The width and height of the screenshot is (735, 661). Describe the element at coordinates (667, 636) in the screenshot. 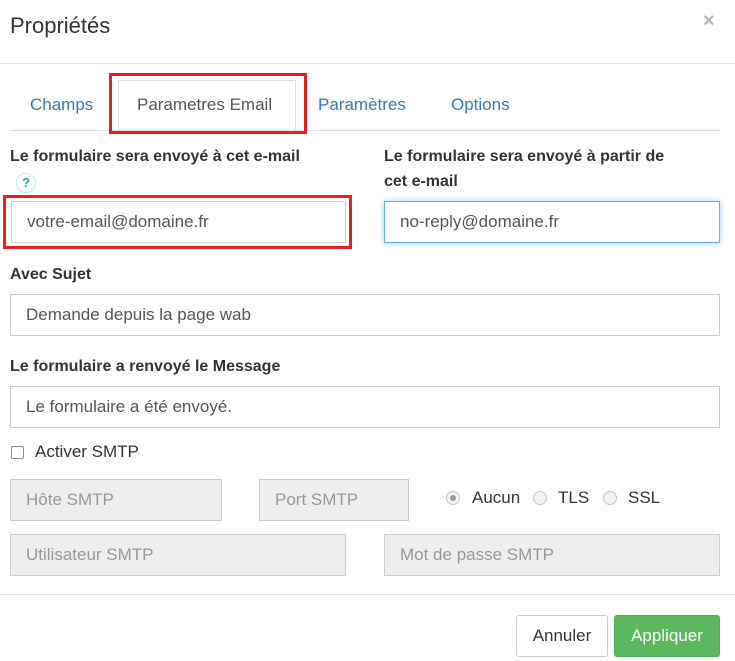

I see `apply-button: Appliquer` at that location.